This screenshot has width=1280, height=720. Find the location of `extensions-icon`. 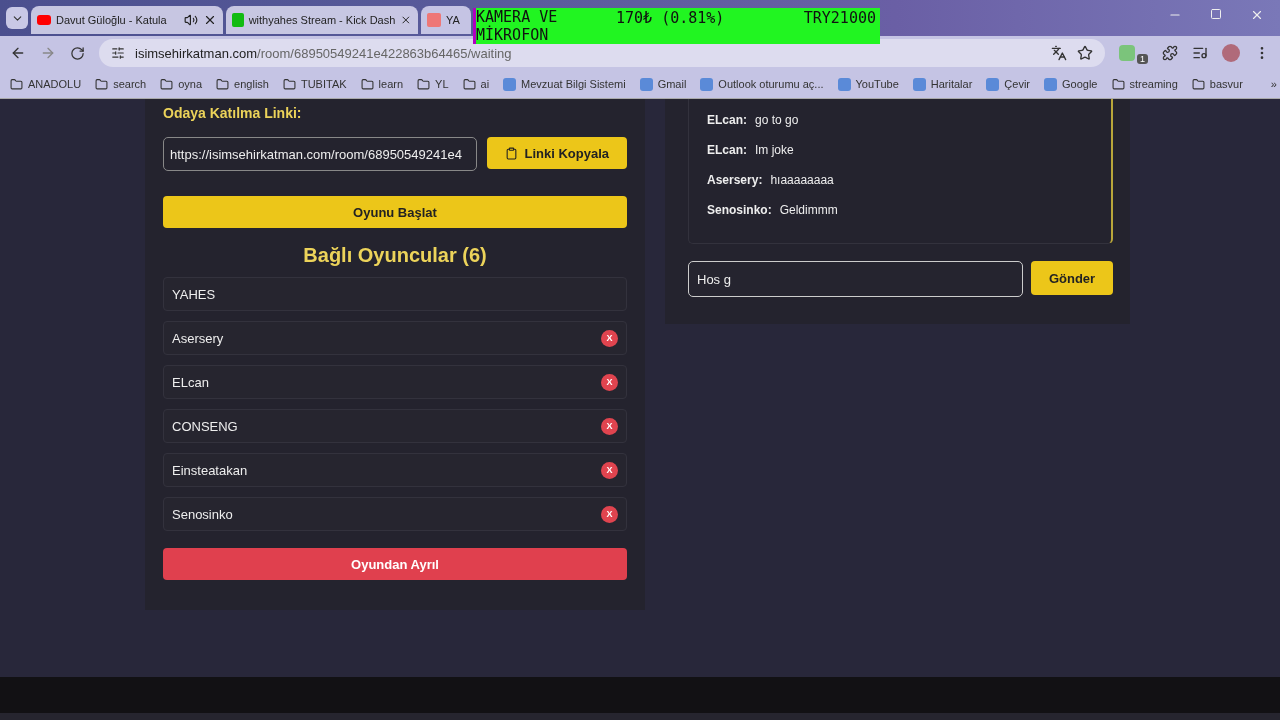

extensions-icon is located at coordinates (1170, 53).